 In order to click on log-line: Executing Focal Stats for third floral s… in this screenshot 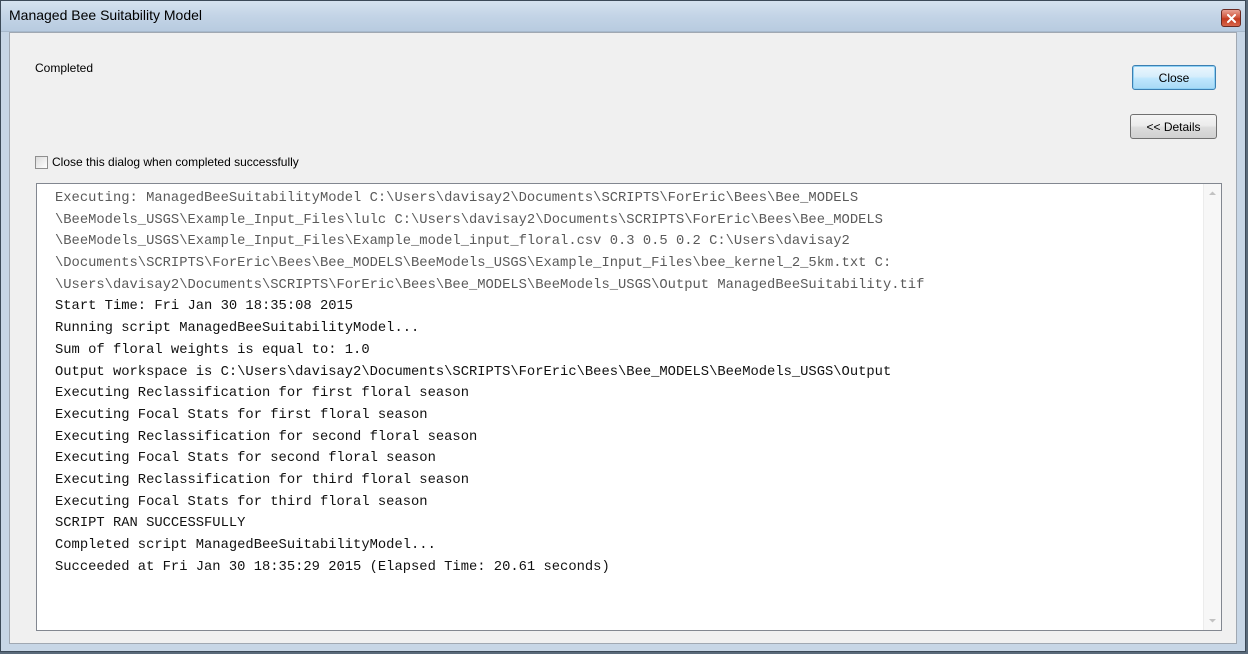, I will do `click(241, 502)`.